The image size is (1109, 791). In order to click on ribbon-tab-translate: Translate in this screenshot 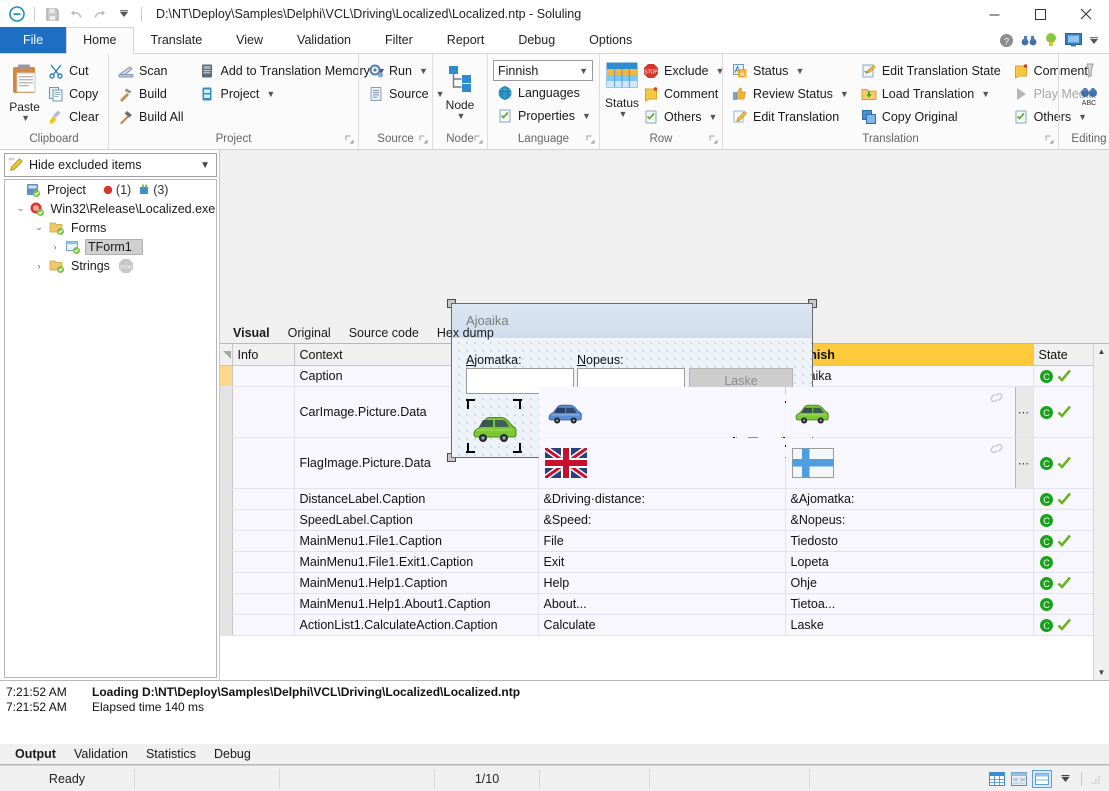, I will do `click(177, 40)`.